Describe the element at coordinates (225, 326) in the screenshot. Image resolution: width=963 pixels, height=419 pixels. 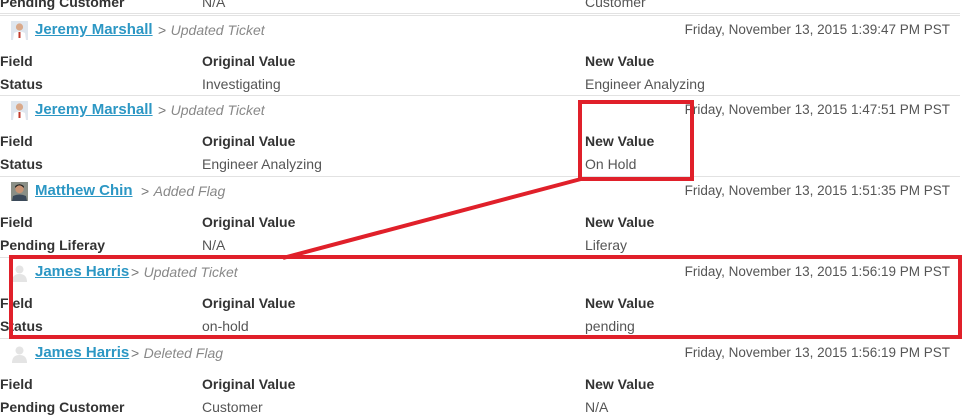
I see `original-value-cell: on-hold` at that location.